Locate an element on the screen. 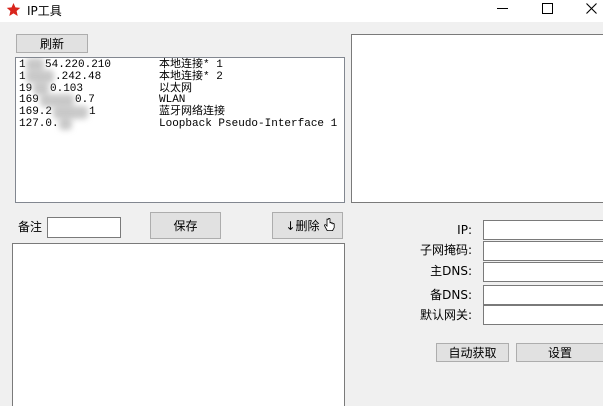  secondary-dns-input is located at coordinates (543, 295).